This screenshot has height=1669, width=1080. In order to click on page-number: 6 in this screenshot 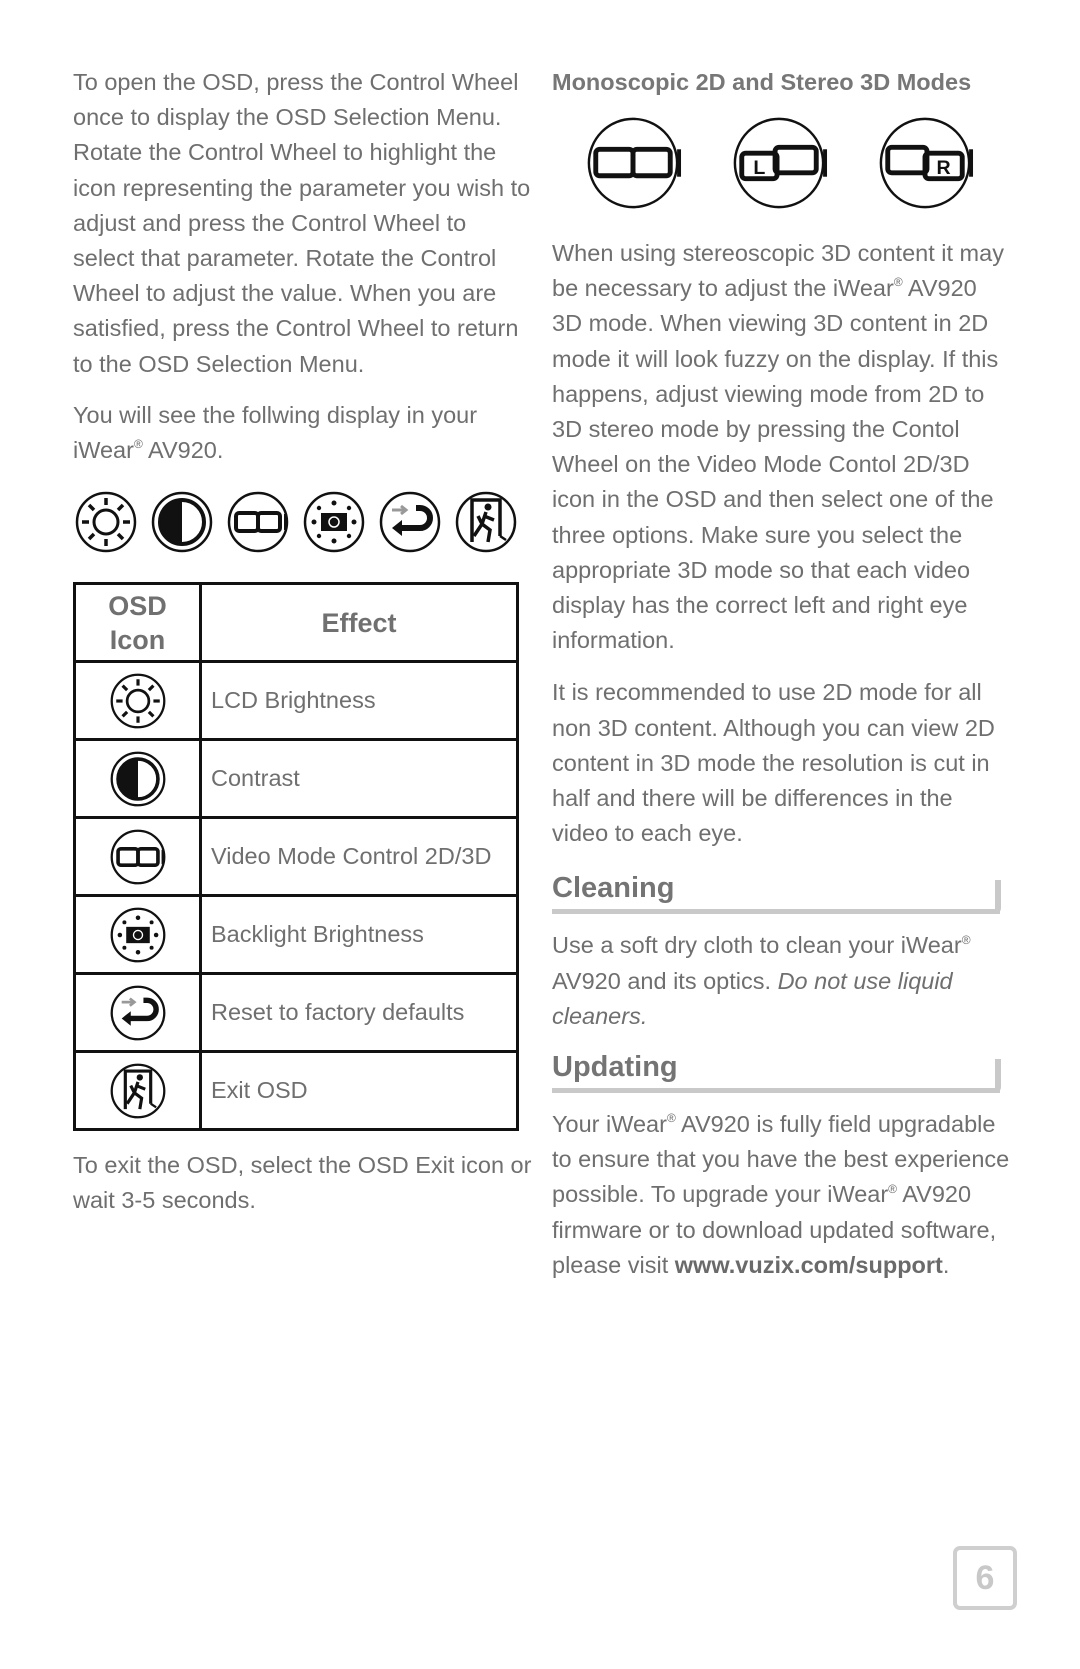, I will do `click(985, 1578)`.